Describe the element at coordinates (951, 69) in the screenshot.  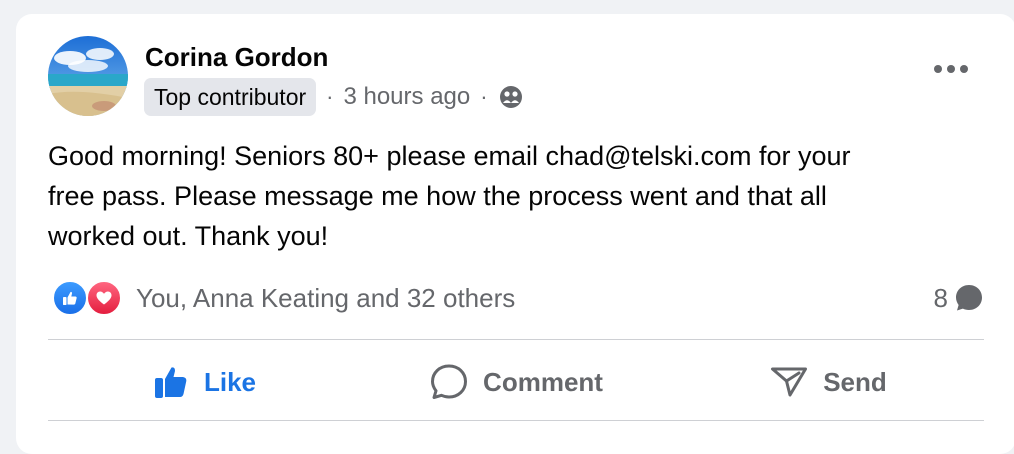
I see `more-options-button` at that location.